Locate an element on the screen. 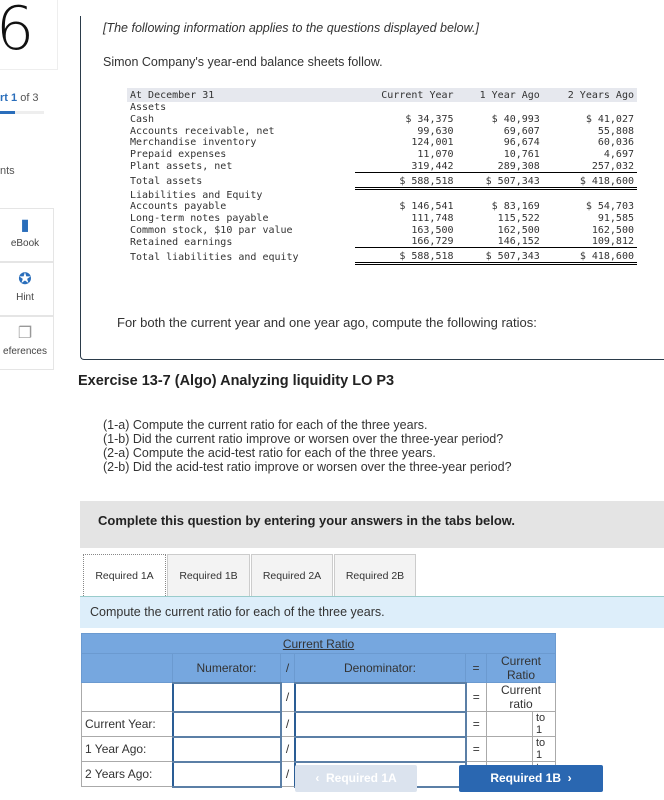 This screenshot has height=800, width=664. question-number: 6 is located at coordinates (17, 32).